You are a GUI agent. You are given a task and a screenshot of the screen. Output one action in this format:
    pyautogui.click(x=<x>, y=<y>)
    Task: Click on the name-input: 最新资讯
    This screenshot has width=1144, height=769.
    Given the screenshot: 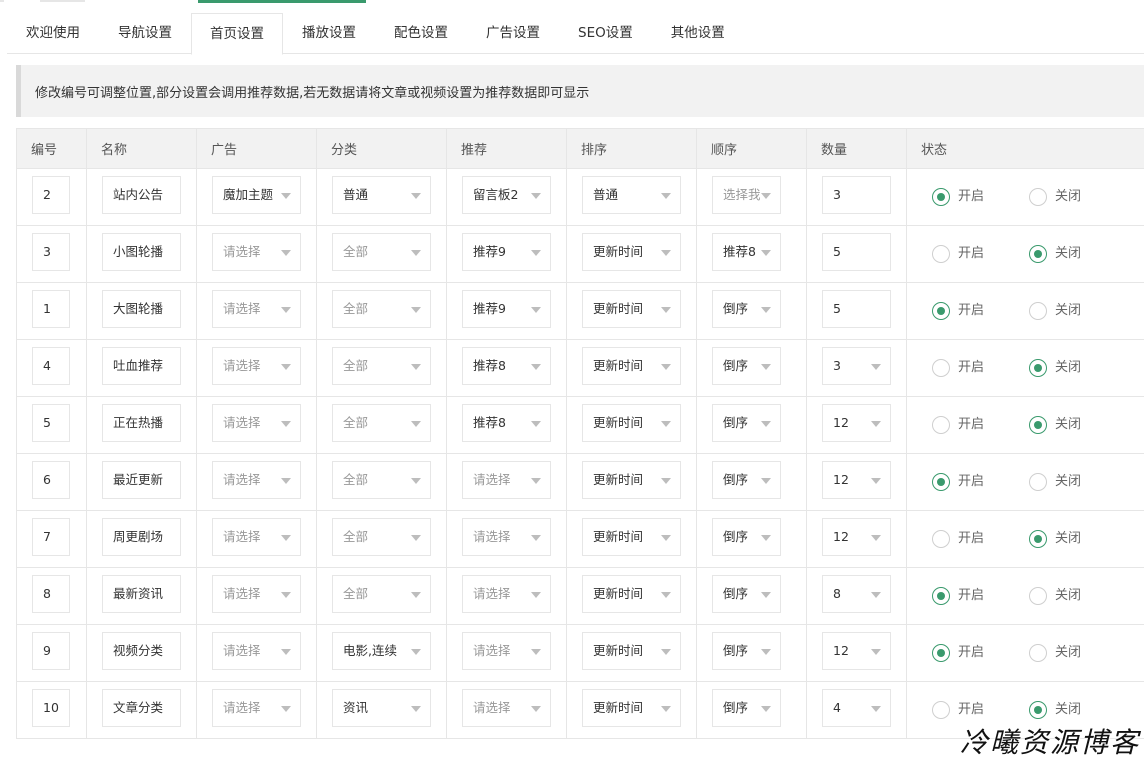 What is the action you would take?
    pyautogui.click(x=141, y=594)
    